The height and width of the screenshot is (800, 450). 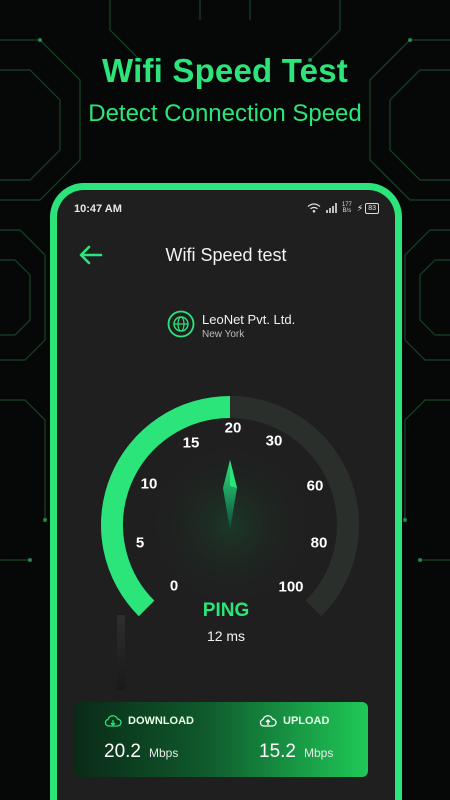 I want to click on globe-icon, so click(x=181, y=324).